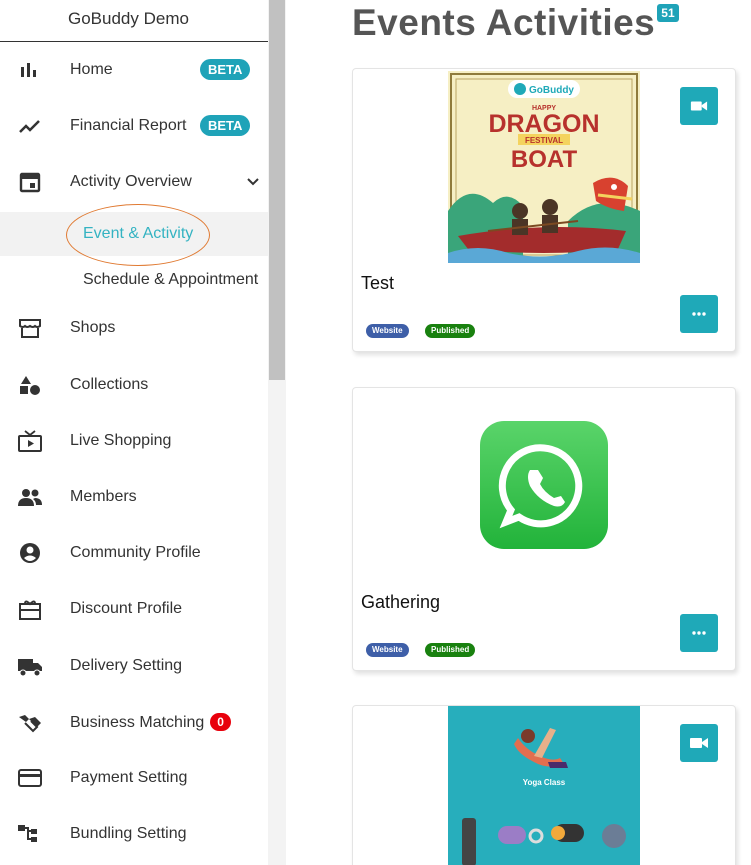 Image resolution: width=751 pixels, height=865 pixels. Describe the element at coordinates (30, 328) in the screenshot. I see `storefront-icon` at that location.